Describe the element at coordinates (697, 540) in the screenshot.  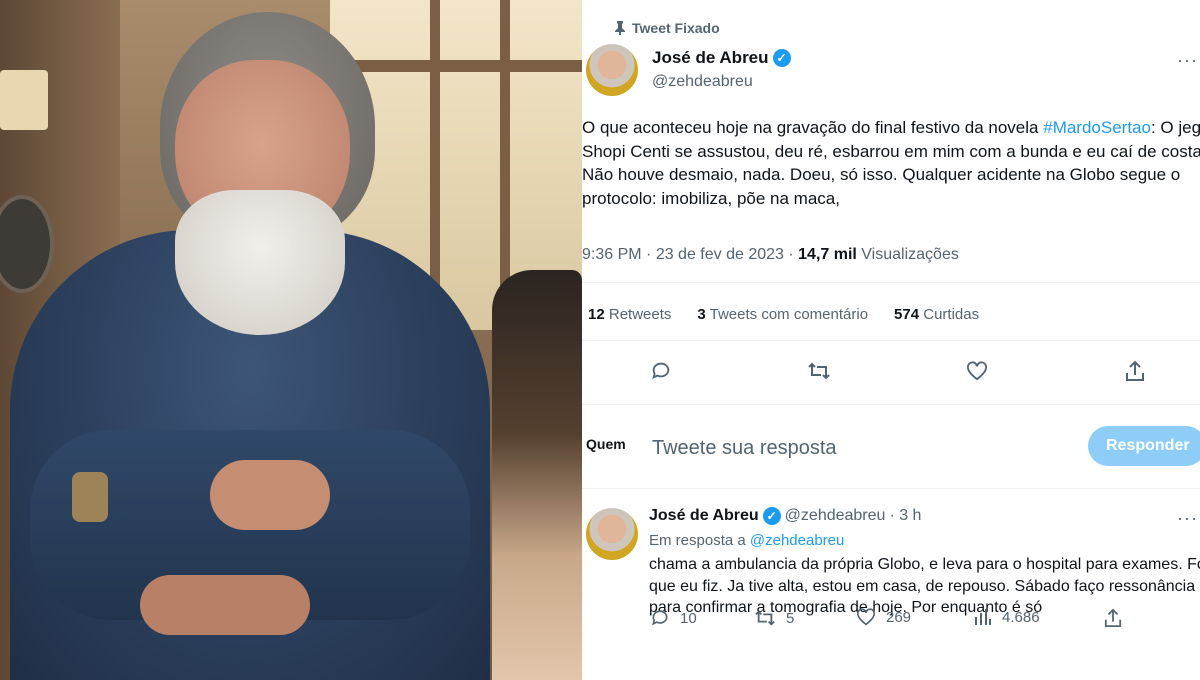
I see `in-reply-prefix: Em resposta a` at that location.